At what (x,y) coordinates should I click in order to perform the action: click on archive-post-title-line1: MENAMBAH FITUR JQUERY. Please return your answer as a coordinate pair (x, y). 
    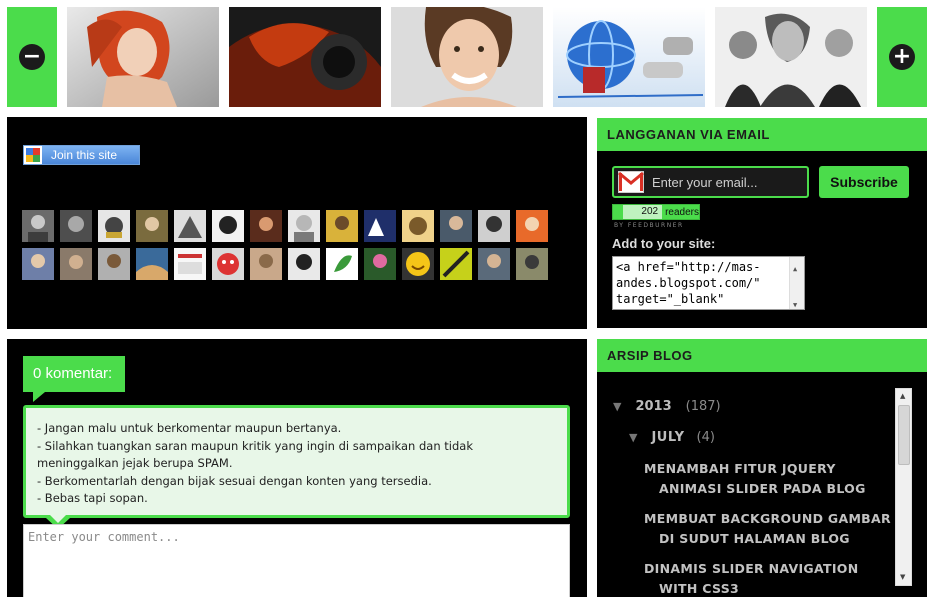
    Looking at the image, I should click on (740, 468).